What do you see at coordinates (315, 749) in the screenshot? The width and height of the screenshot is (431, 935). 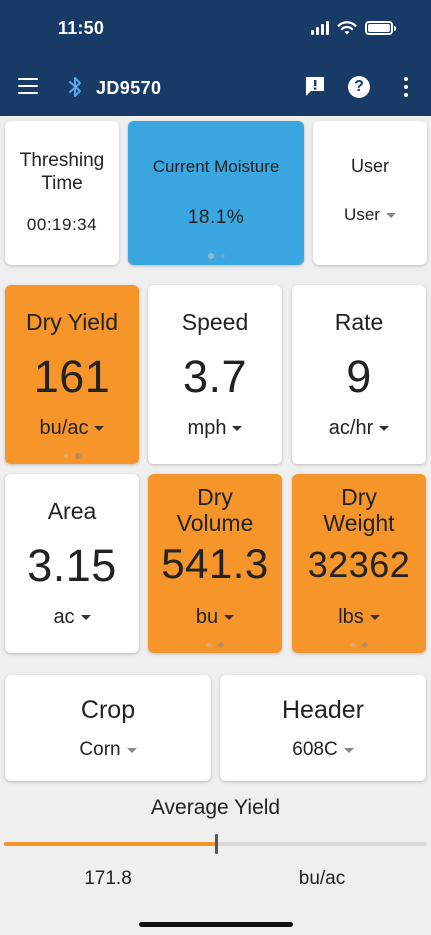 I see `header-value: 608C` at bounding box center [315, 749].